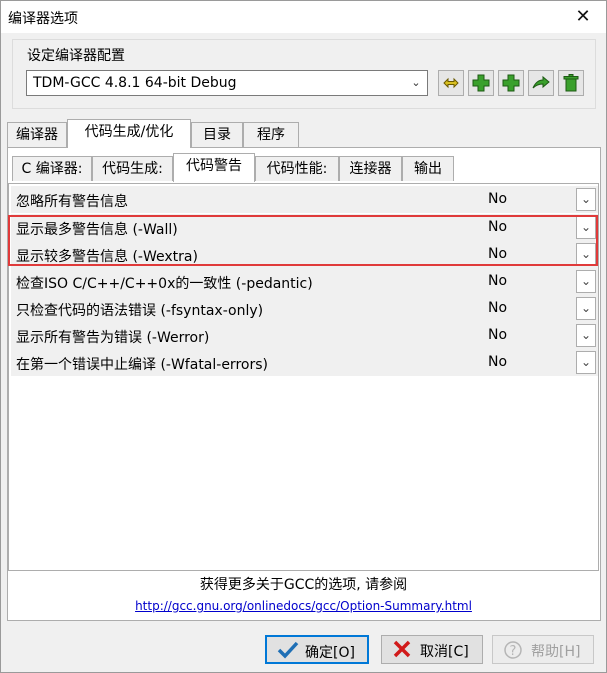  I want to click on ok-button: 确定[O], so click(317, 649).